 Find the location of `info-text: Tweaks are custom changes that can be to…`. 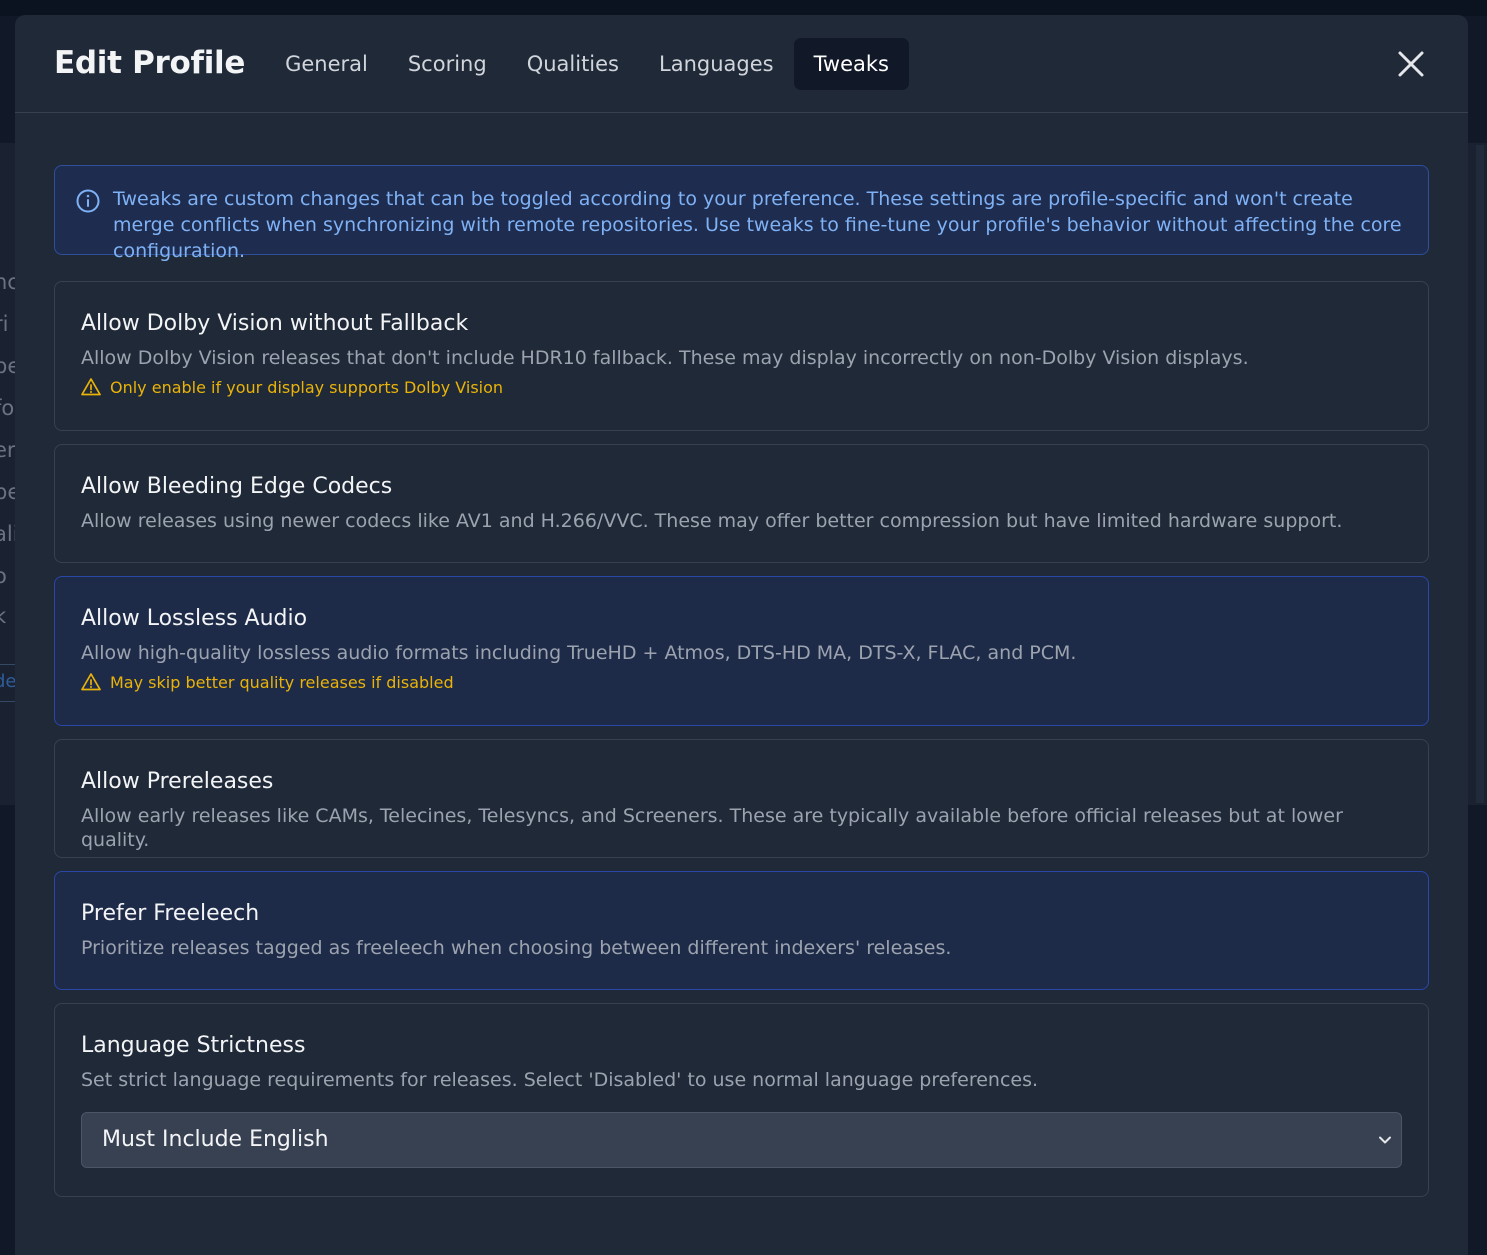

info-text: Tweaks are custom changes that can be to… is located at coordinates (757, 225).